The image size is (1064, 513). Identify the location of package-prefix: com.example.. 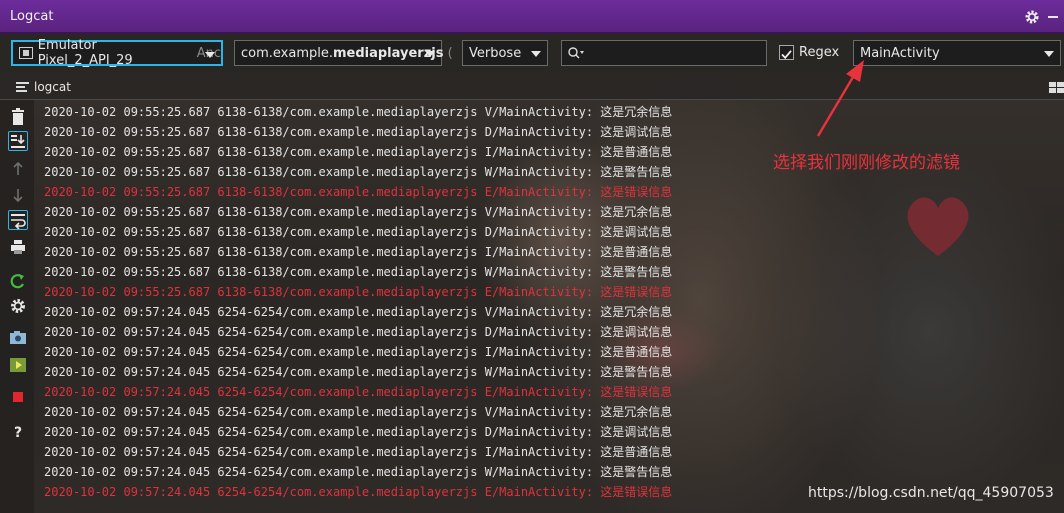
(287, 53).